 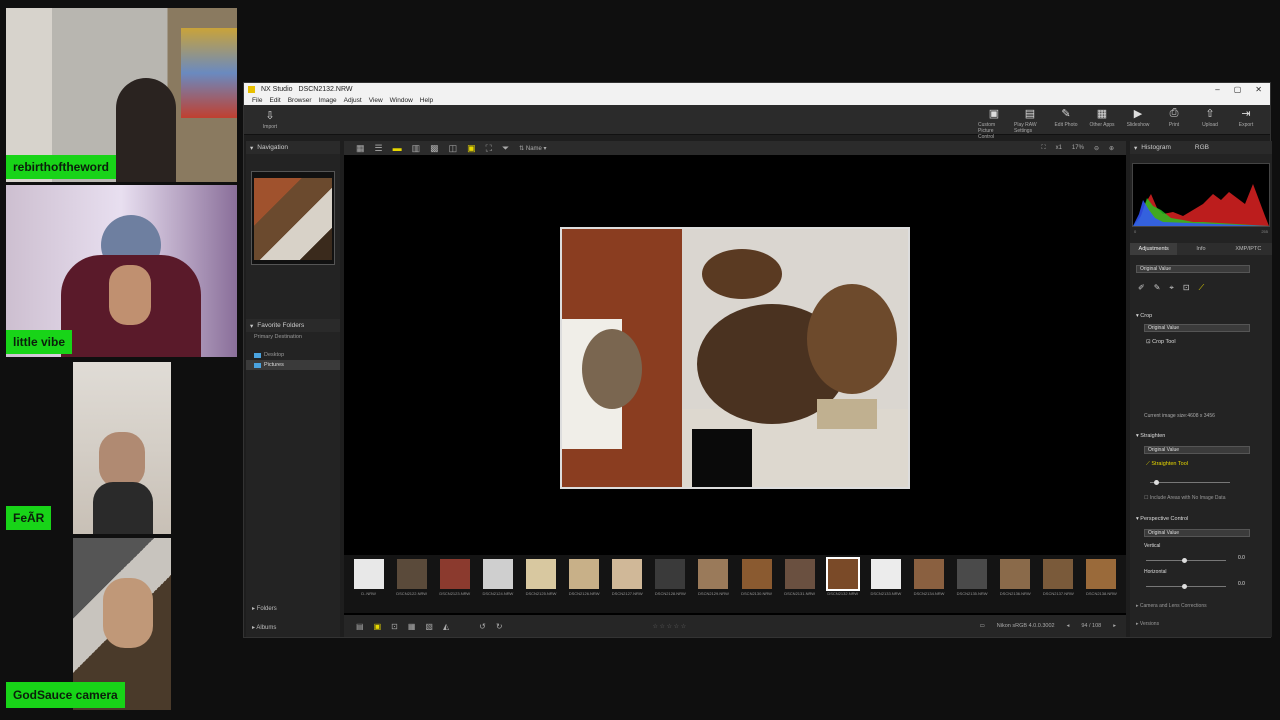 I want to click on menu-browser: Browser, so click(x=300, y=100).